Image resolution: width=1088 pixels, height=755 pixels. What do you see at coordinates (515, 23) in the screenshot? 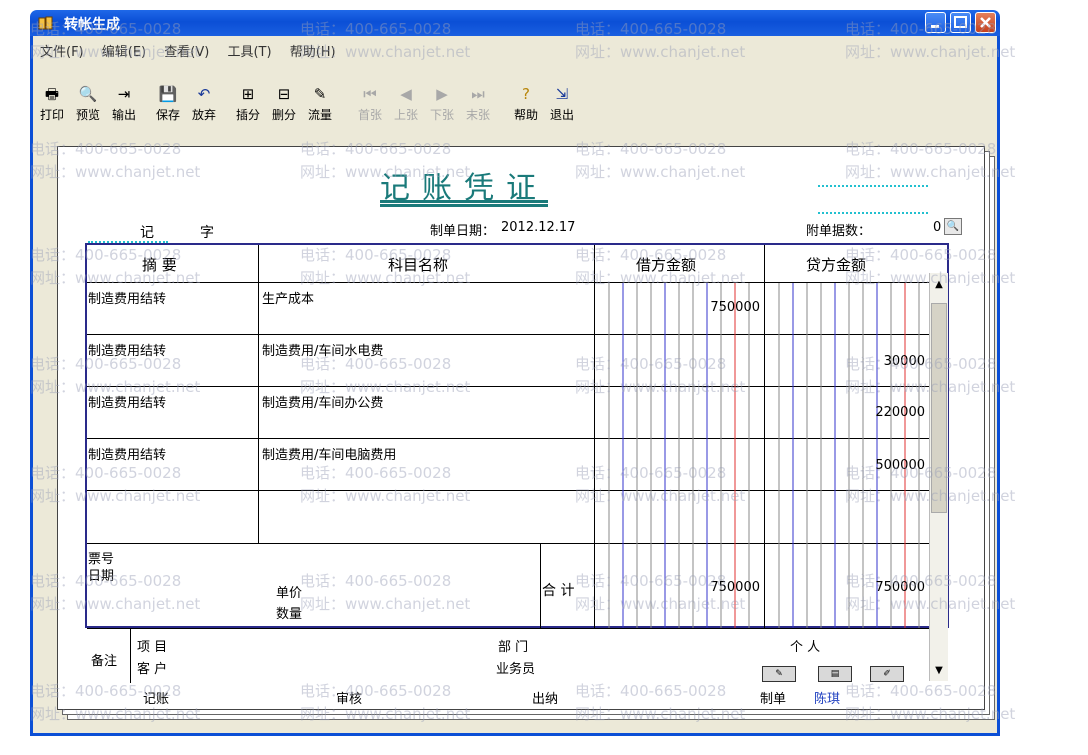
I see `window-titlebar: 转帐生成` at bounding box center [515, 23].